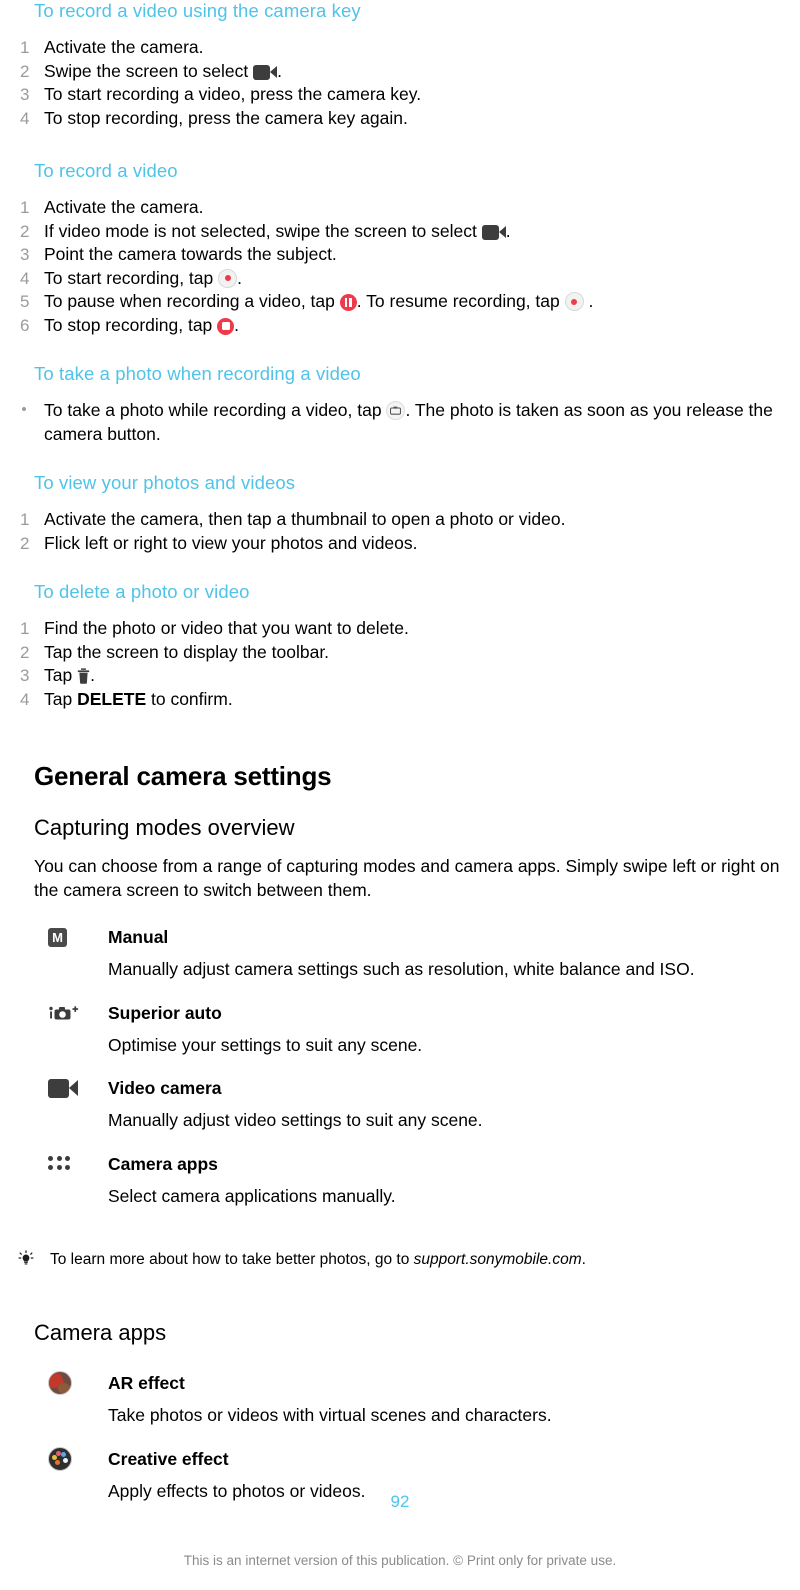 The image size is (800, 1590). Describe the element at coordinates (165, 482) in the screenshot. I see `section-heading-view-photos-videos: To view your photos and videos` at that location.